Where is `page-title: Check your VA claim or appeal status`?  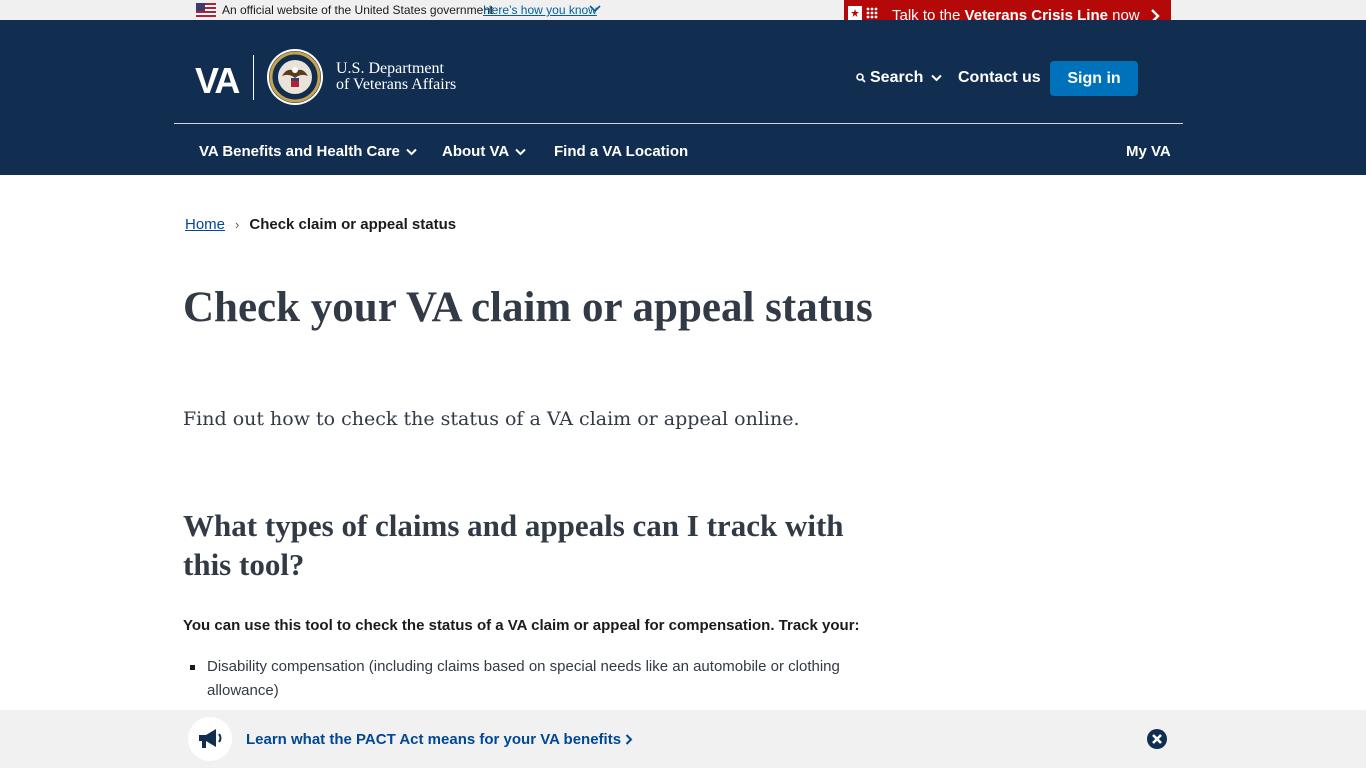
page-title: Check your VA claim or appeal status is located at coordinates (528, 307).